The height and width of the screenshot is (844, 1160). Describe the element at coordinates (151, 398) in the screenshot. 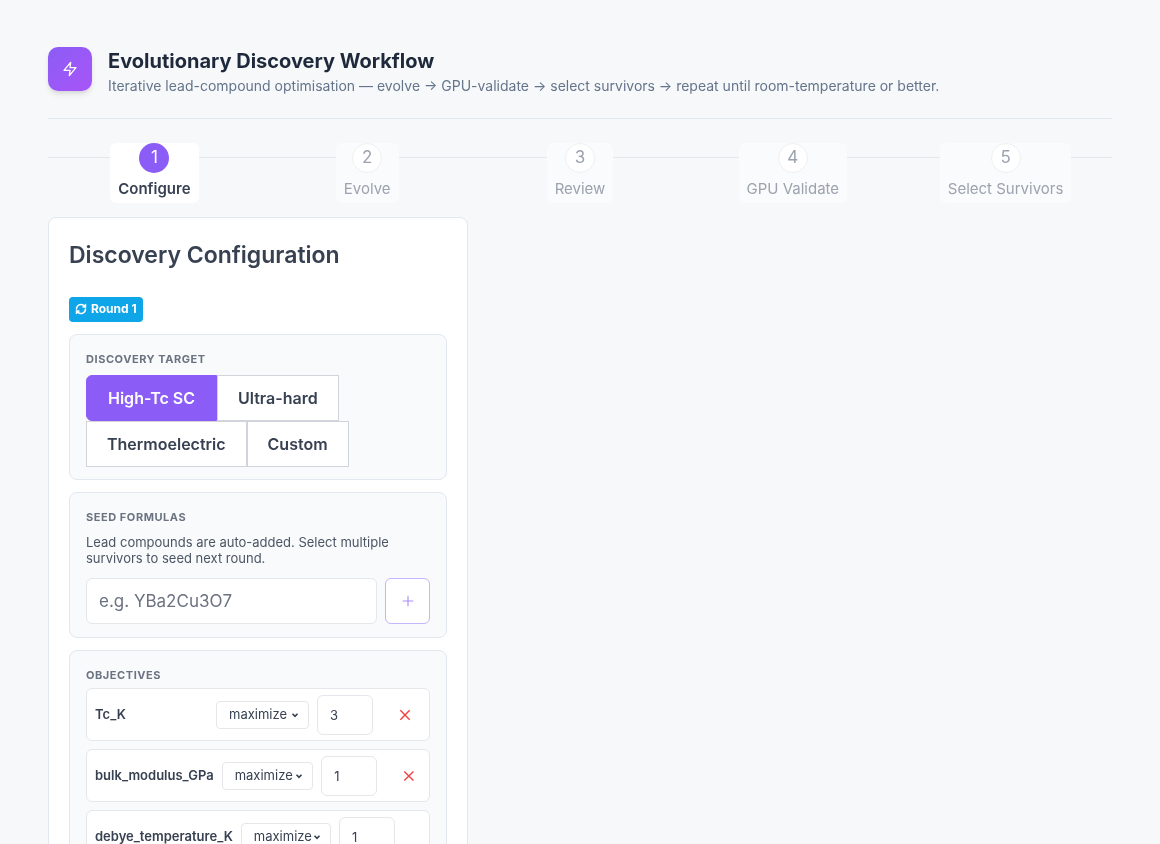

I see `target-option: High-Tc SC` at that location.